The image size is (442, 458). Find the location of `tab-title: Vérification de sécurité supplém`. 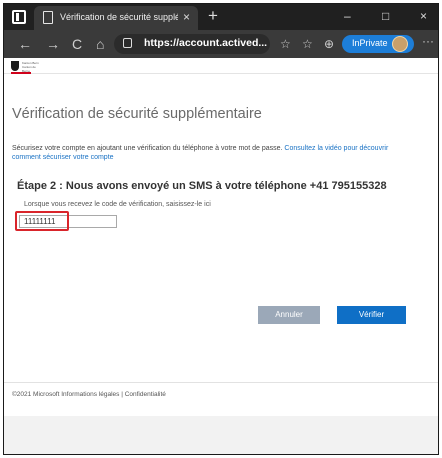

tab-title: Vérification de sécurité supplém is located at coordinates (119, 17).